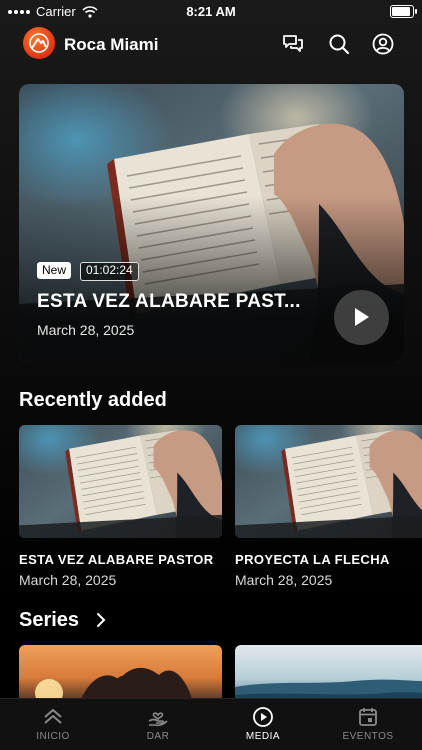 The width and height of the screenshot is (422, 750). What do you see at coordinates (158, 719) in the screenshot?
I see `give-hand-icon` at bounding box center [158, 719].